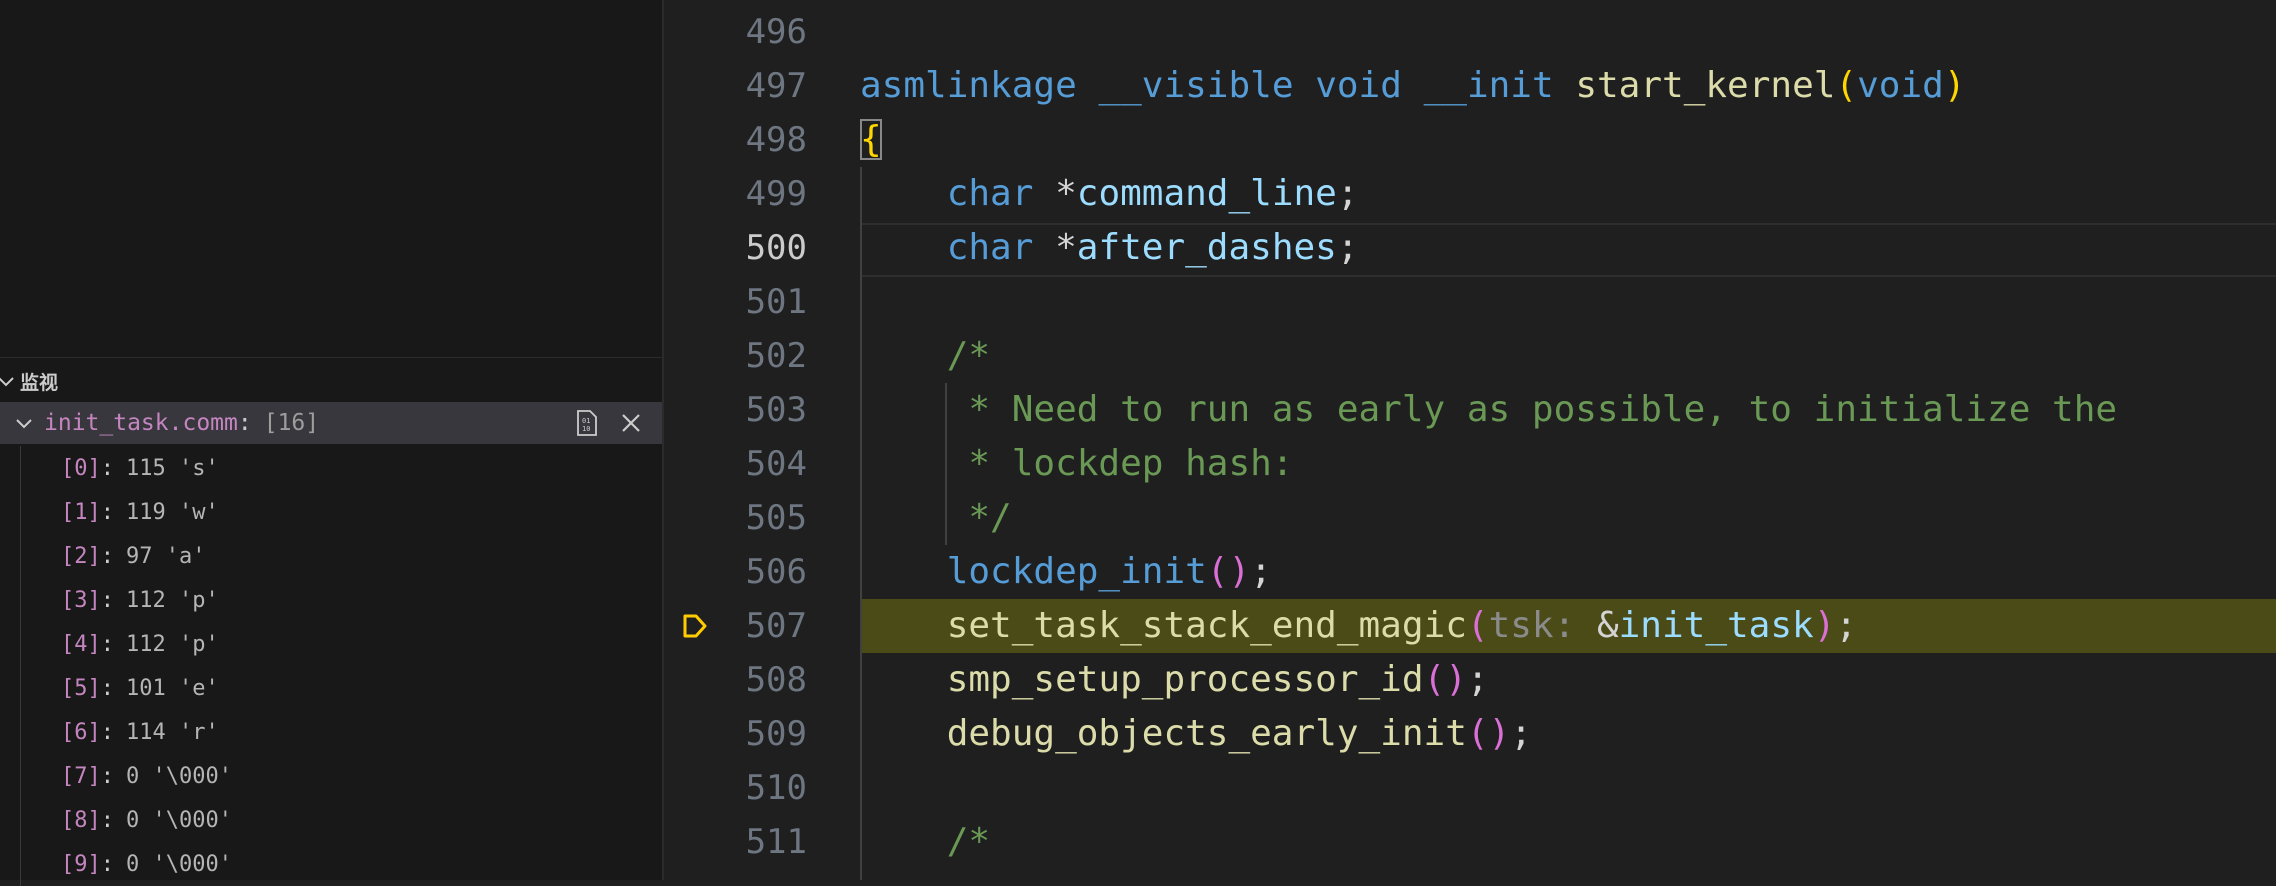 The width and height of the screenshot is (2276, 886). What do you see at coordinates (331, 381) in the screenshot?
I see `watch-section-header: 监视` at bounding box center [331, 381].